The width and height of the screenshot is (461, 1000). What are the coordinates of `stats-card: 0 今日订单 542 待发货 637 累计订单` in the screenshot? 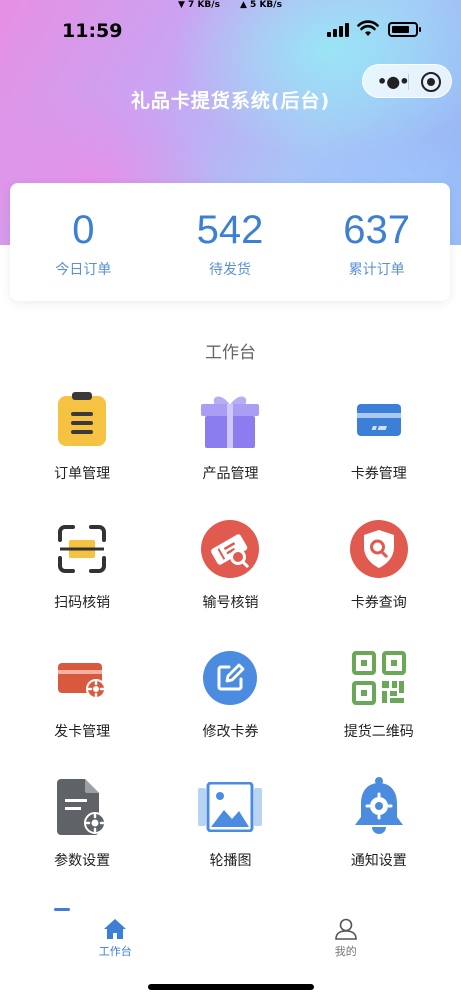 It's located at (230, 242).